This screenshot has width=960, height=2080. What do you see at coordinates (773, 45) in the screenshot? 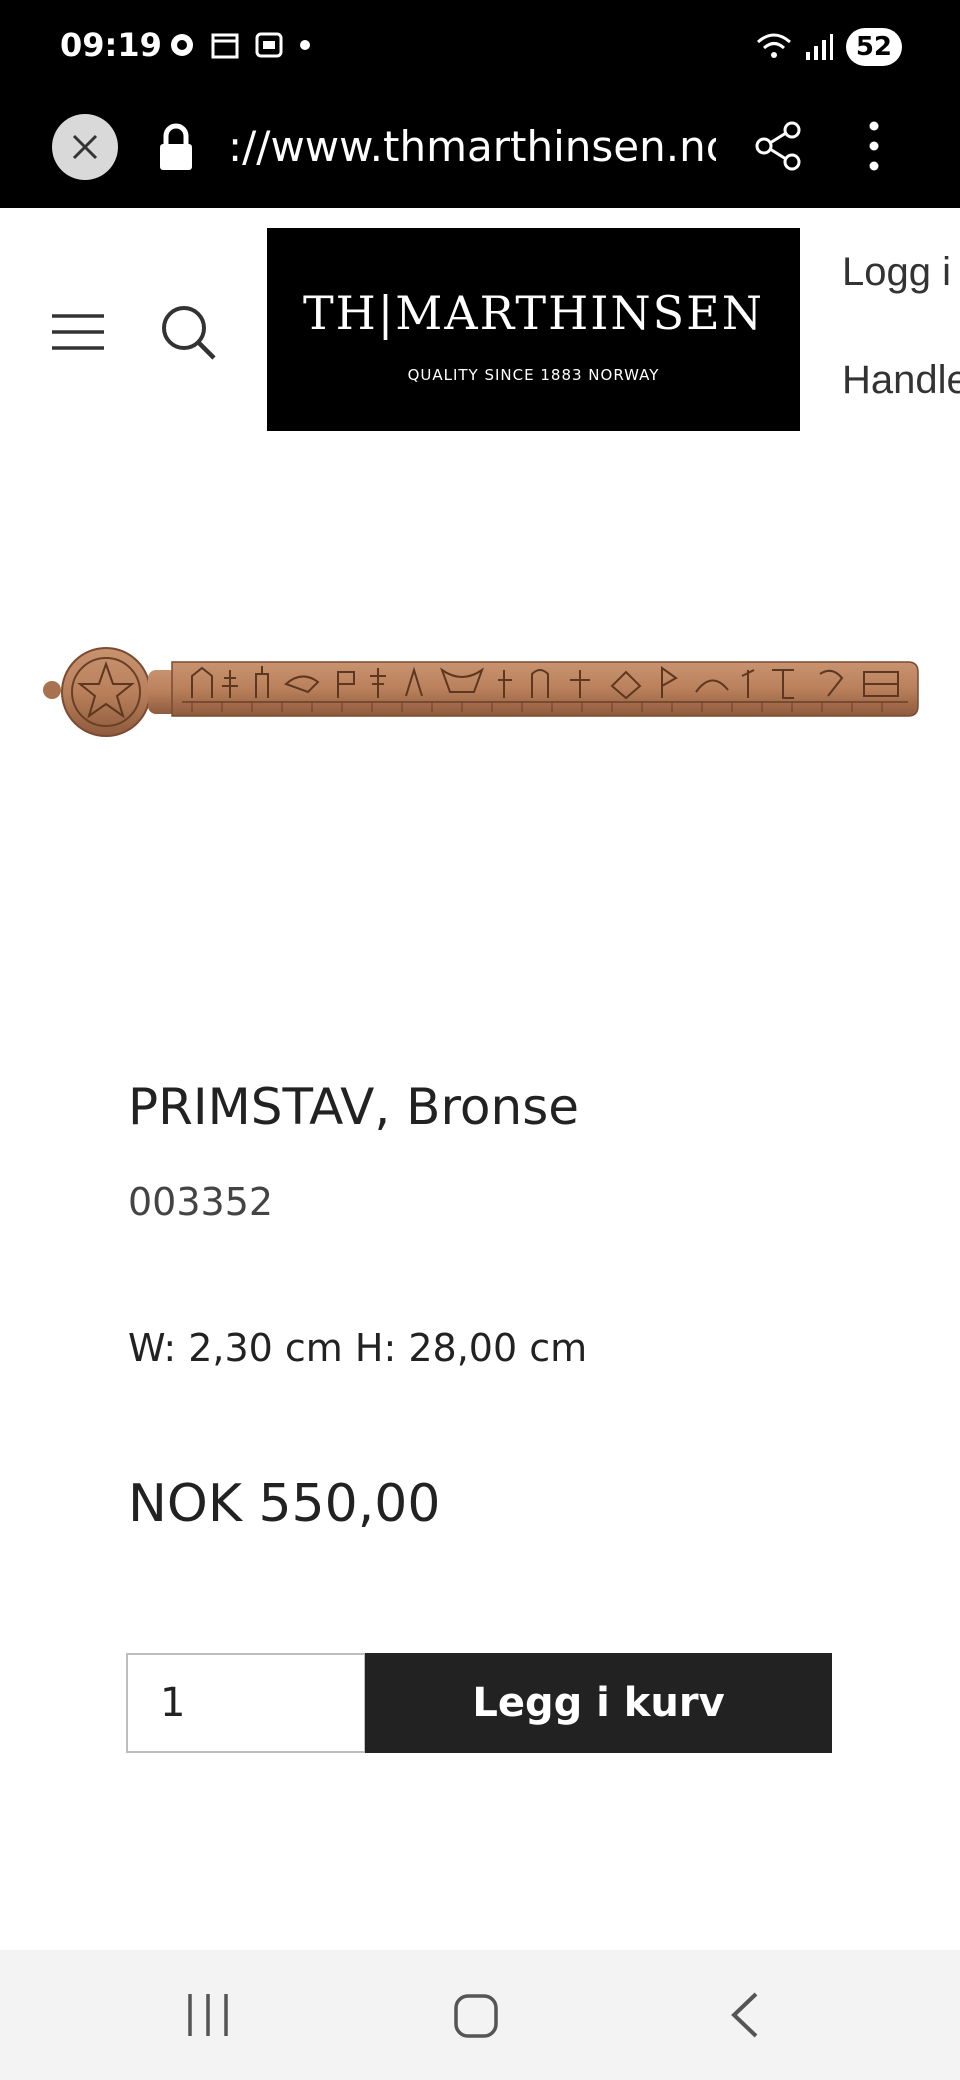
I see `wifi-icon` at bounding box center [773, 45].